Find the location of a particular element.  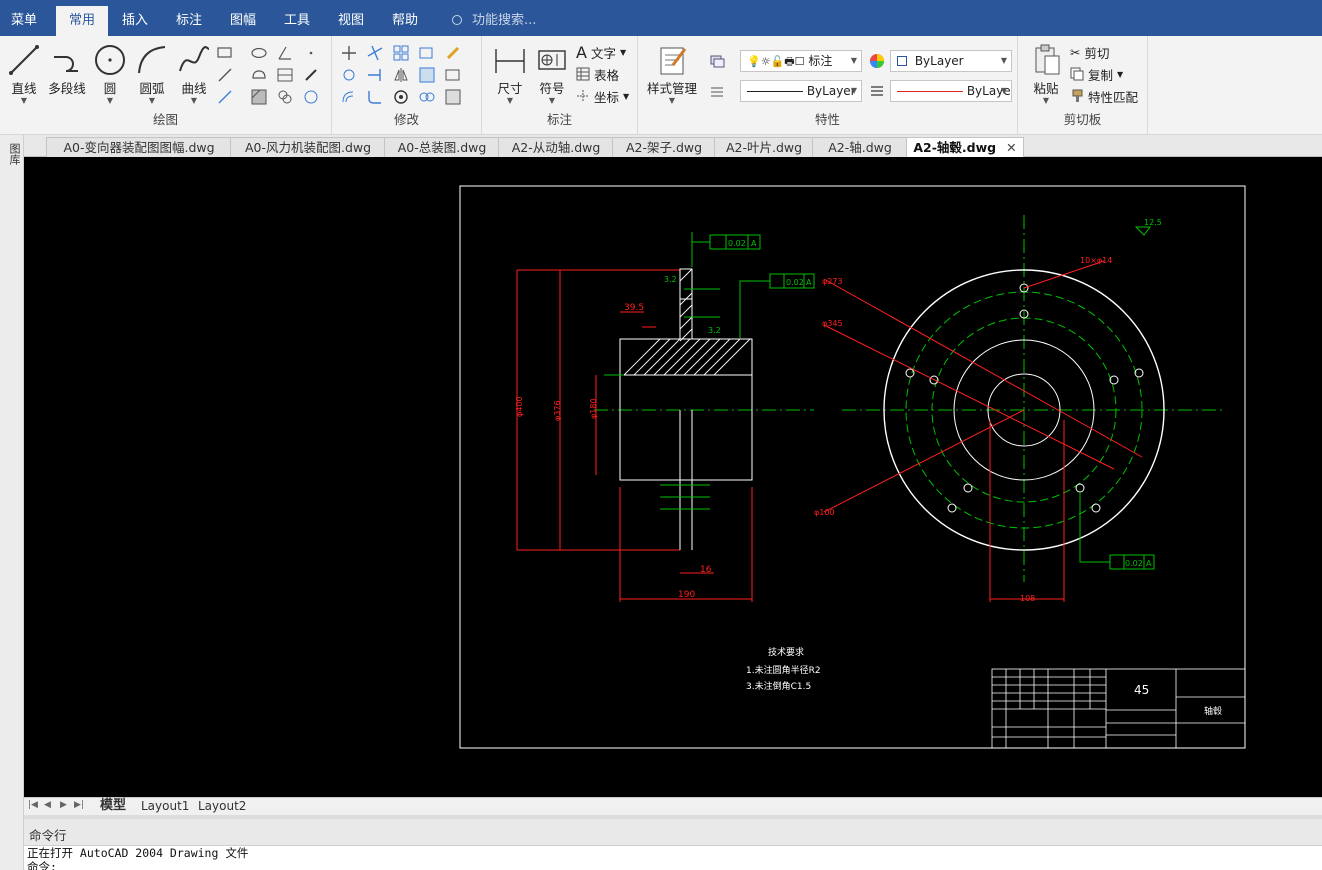

hatch-icon is located at coordinates (259, 97).